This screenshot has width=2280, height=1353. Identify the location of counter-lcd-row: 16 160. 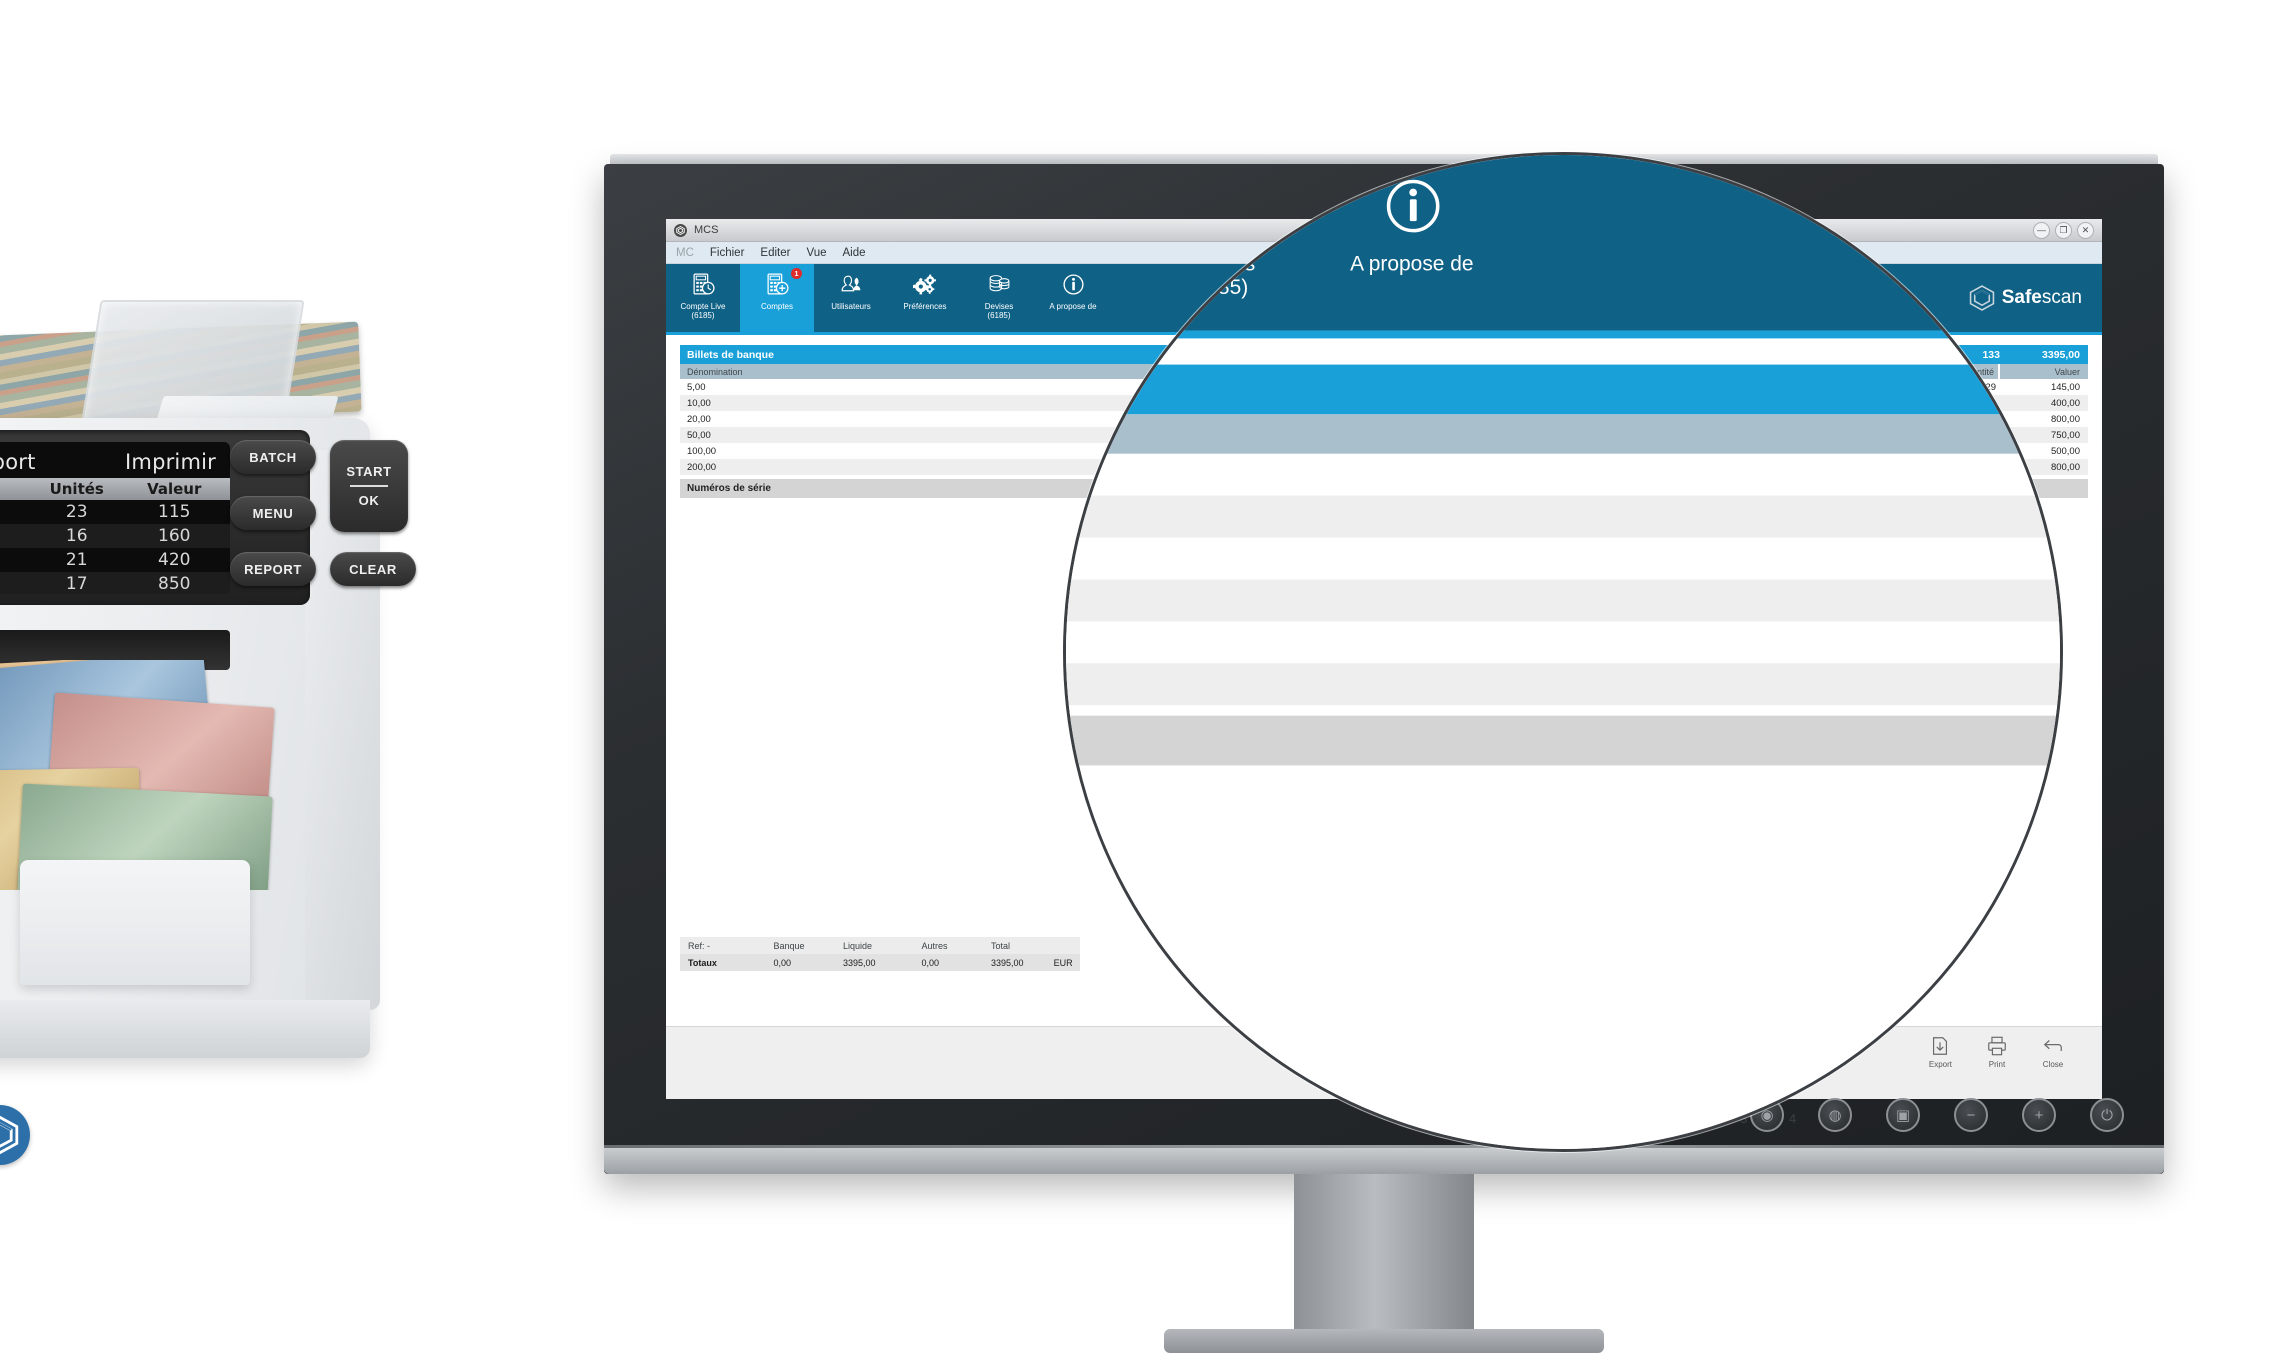
(115, 536).